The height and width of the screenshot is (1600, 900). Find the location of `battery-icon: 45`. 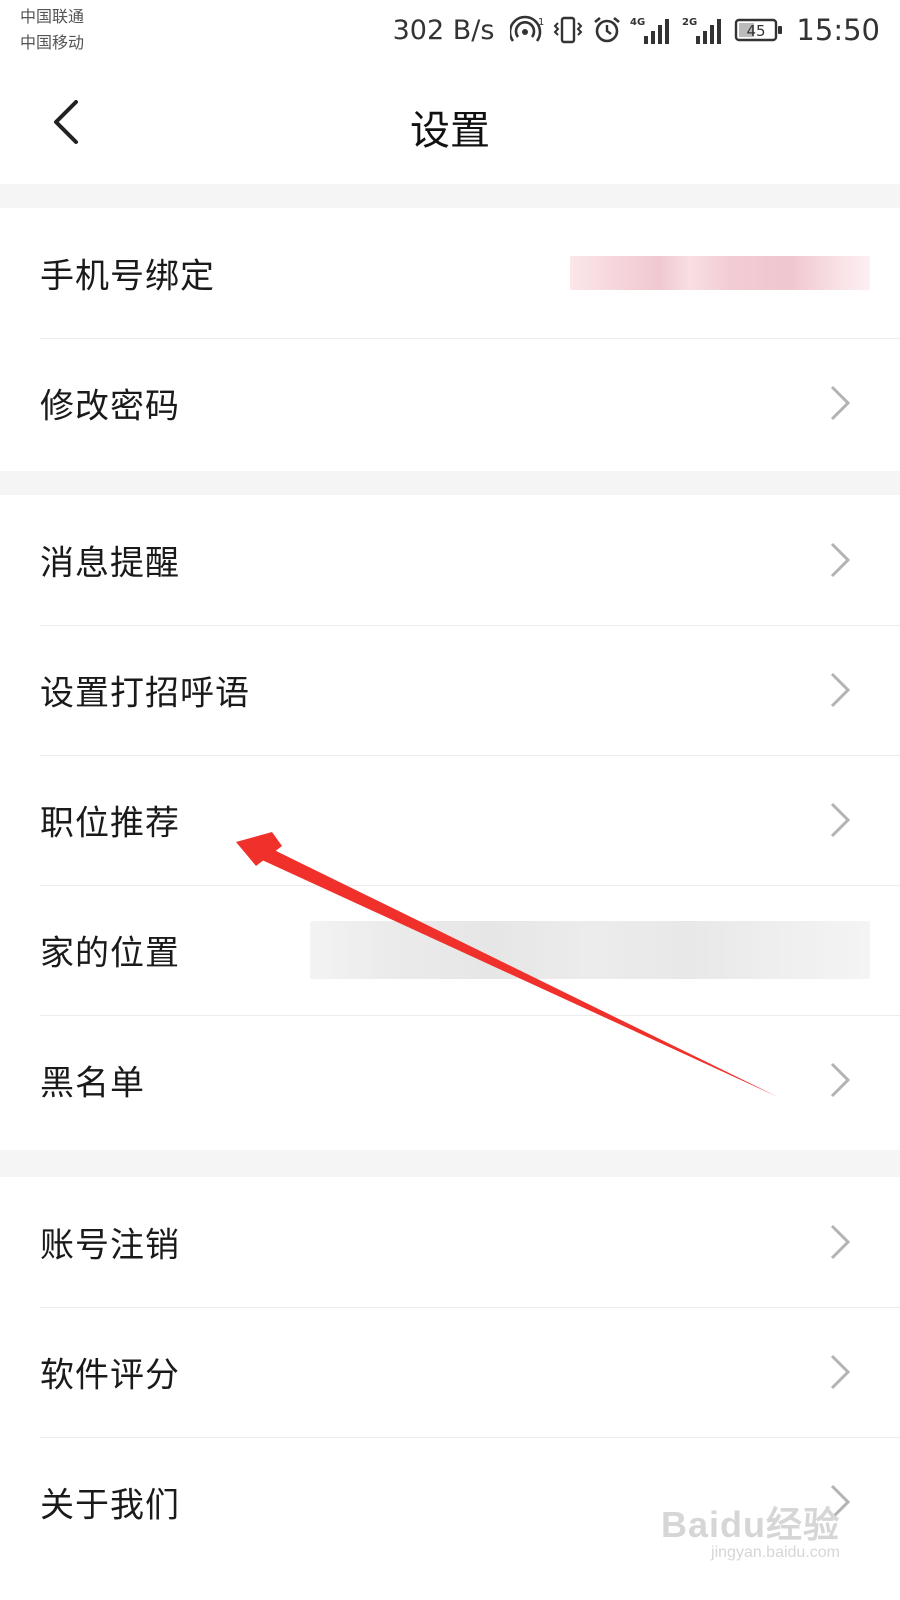

battery-icon: 45 is located at coordinates (759, 30).